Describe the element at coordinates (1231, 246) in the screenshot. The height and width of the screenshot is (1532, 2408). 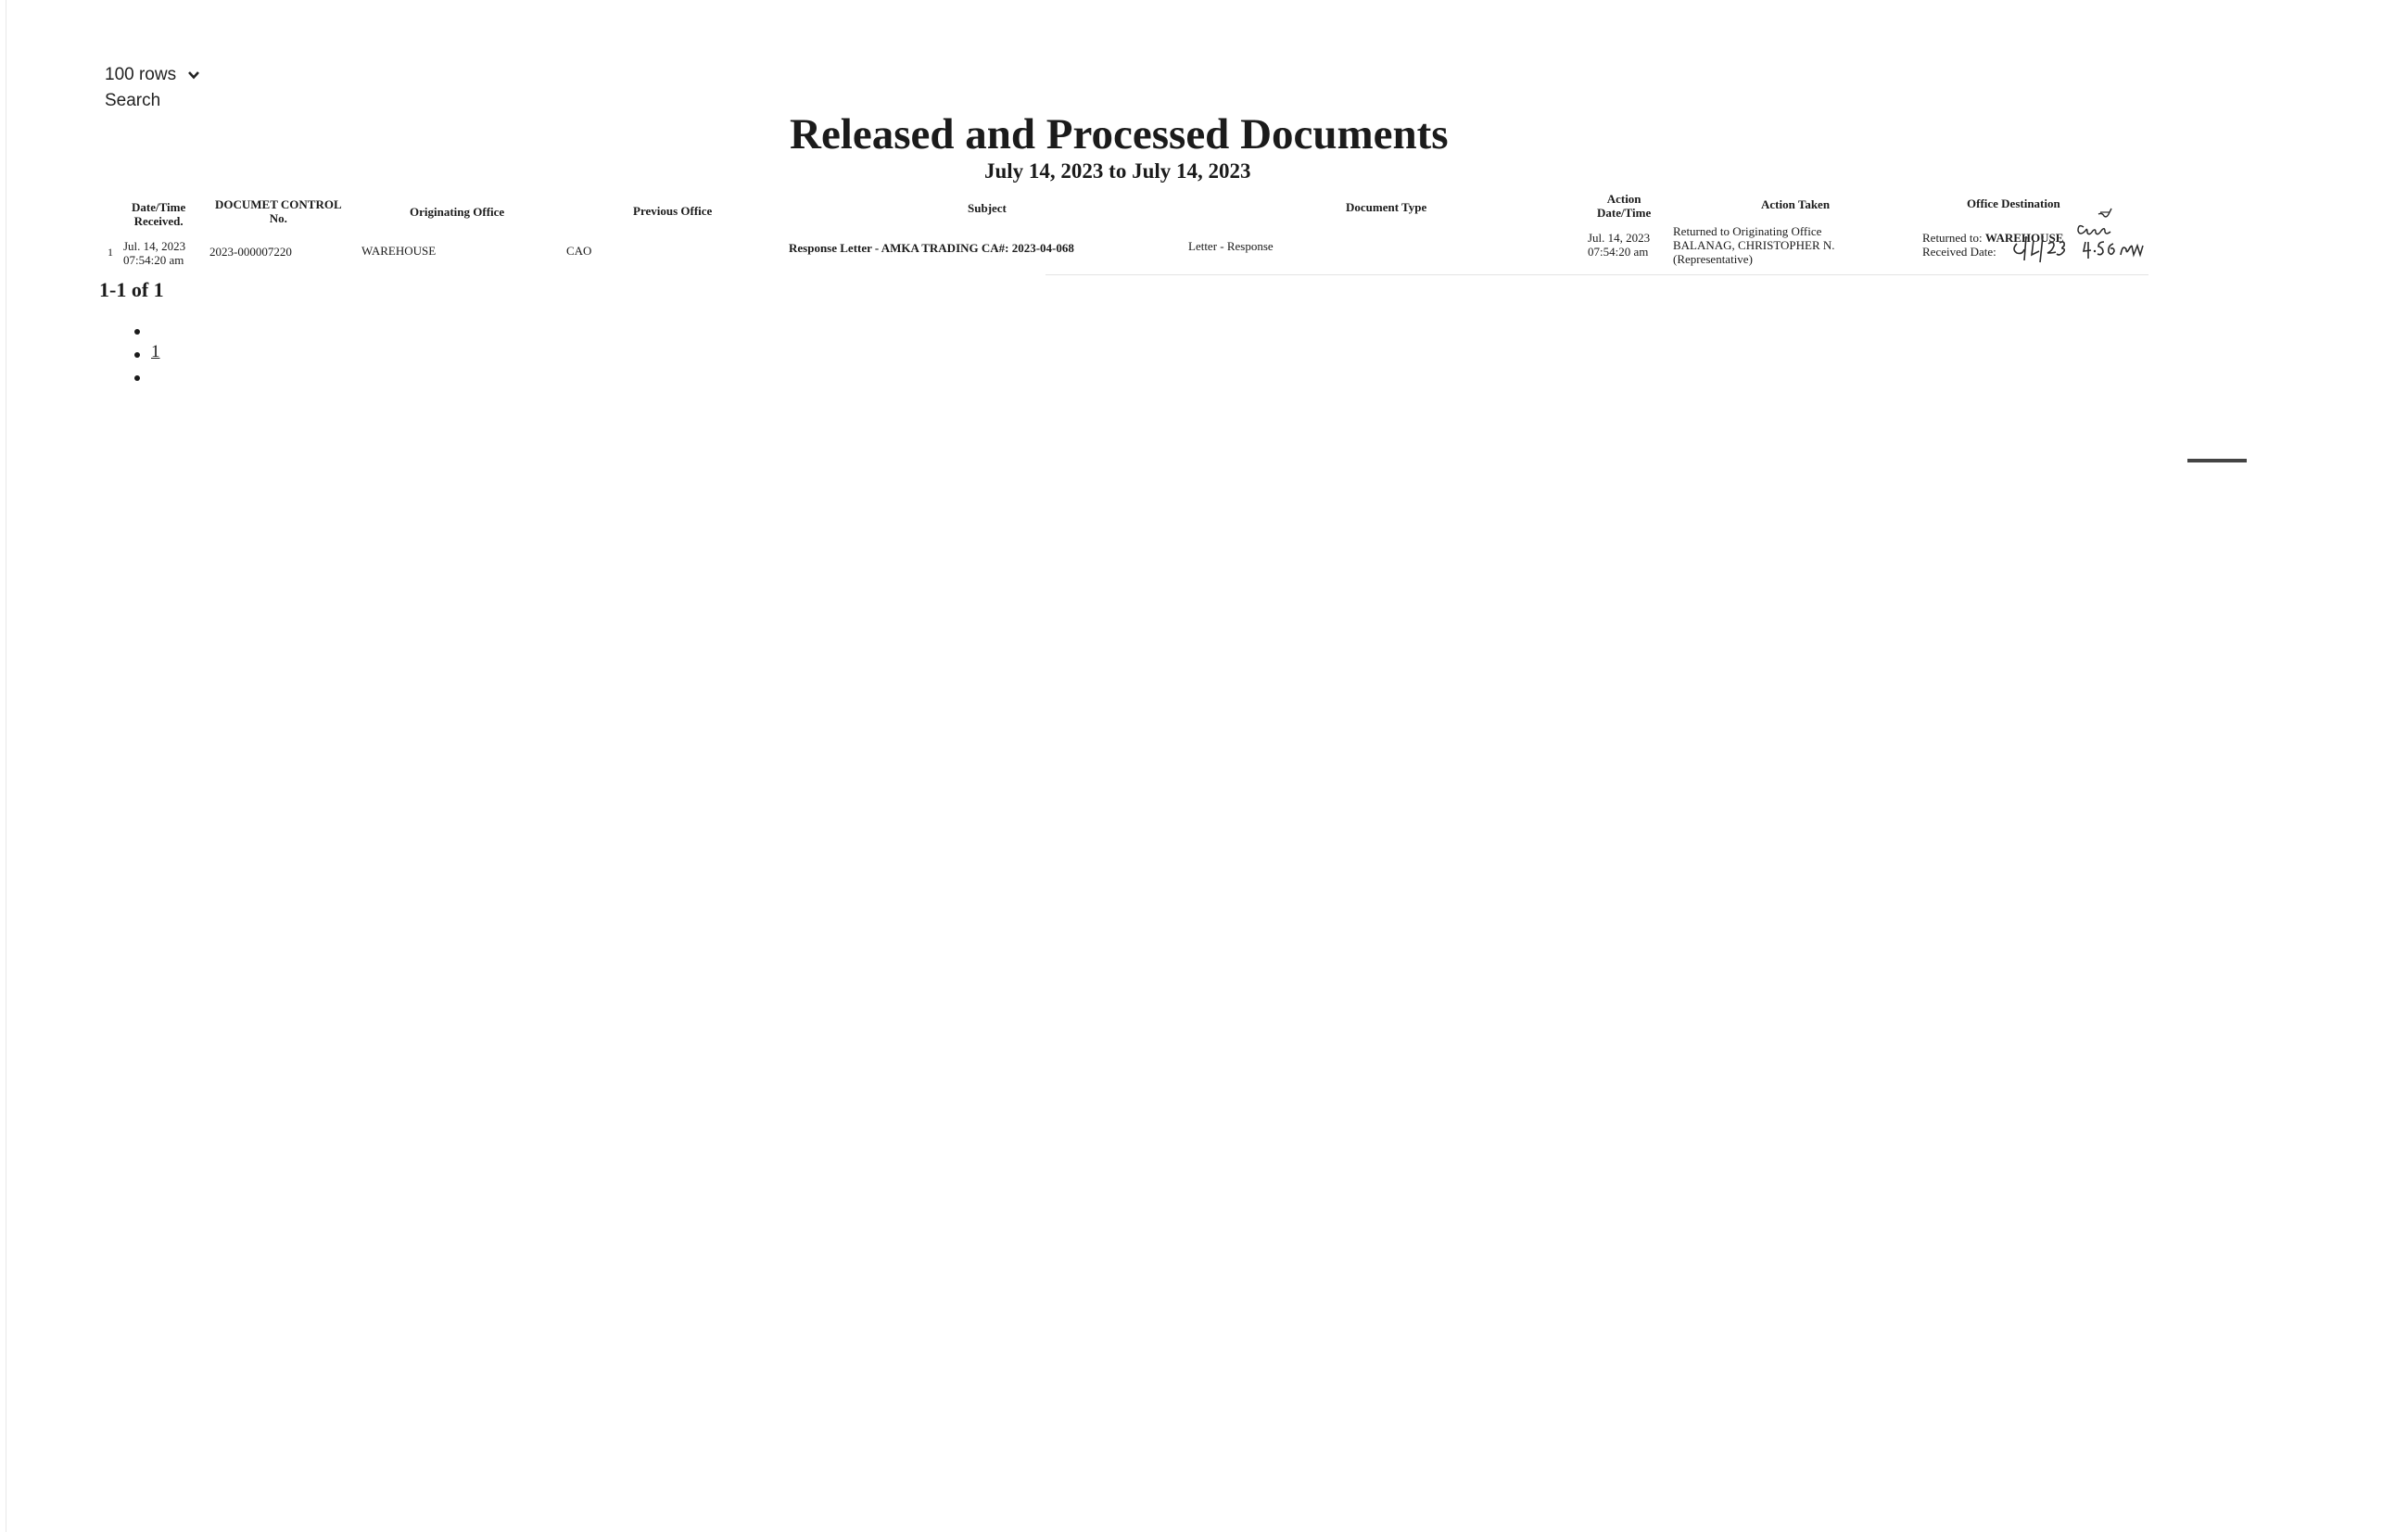
I see `cell-document-type: Letter - Response` at that location.